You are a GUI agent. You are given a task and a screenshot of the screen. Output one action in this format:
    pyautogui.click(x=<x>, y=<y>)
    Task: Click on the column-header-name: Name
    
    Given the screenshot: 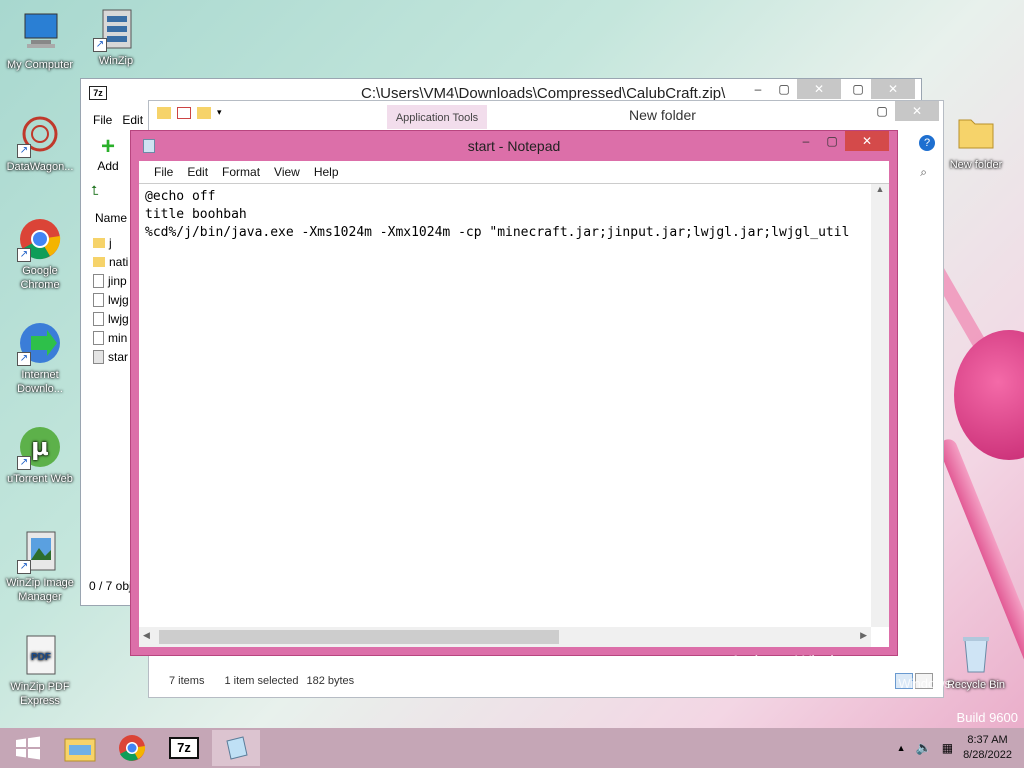 What is the action you would take?
    pyautogui.click(x=111, y=218)
    